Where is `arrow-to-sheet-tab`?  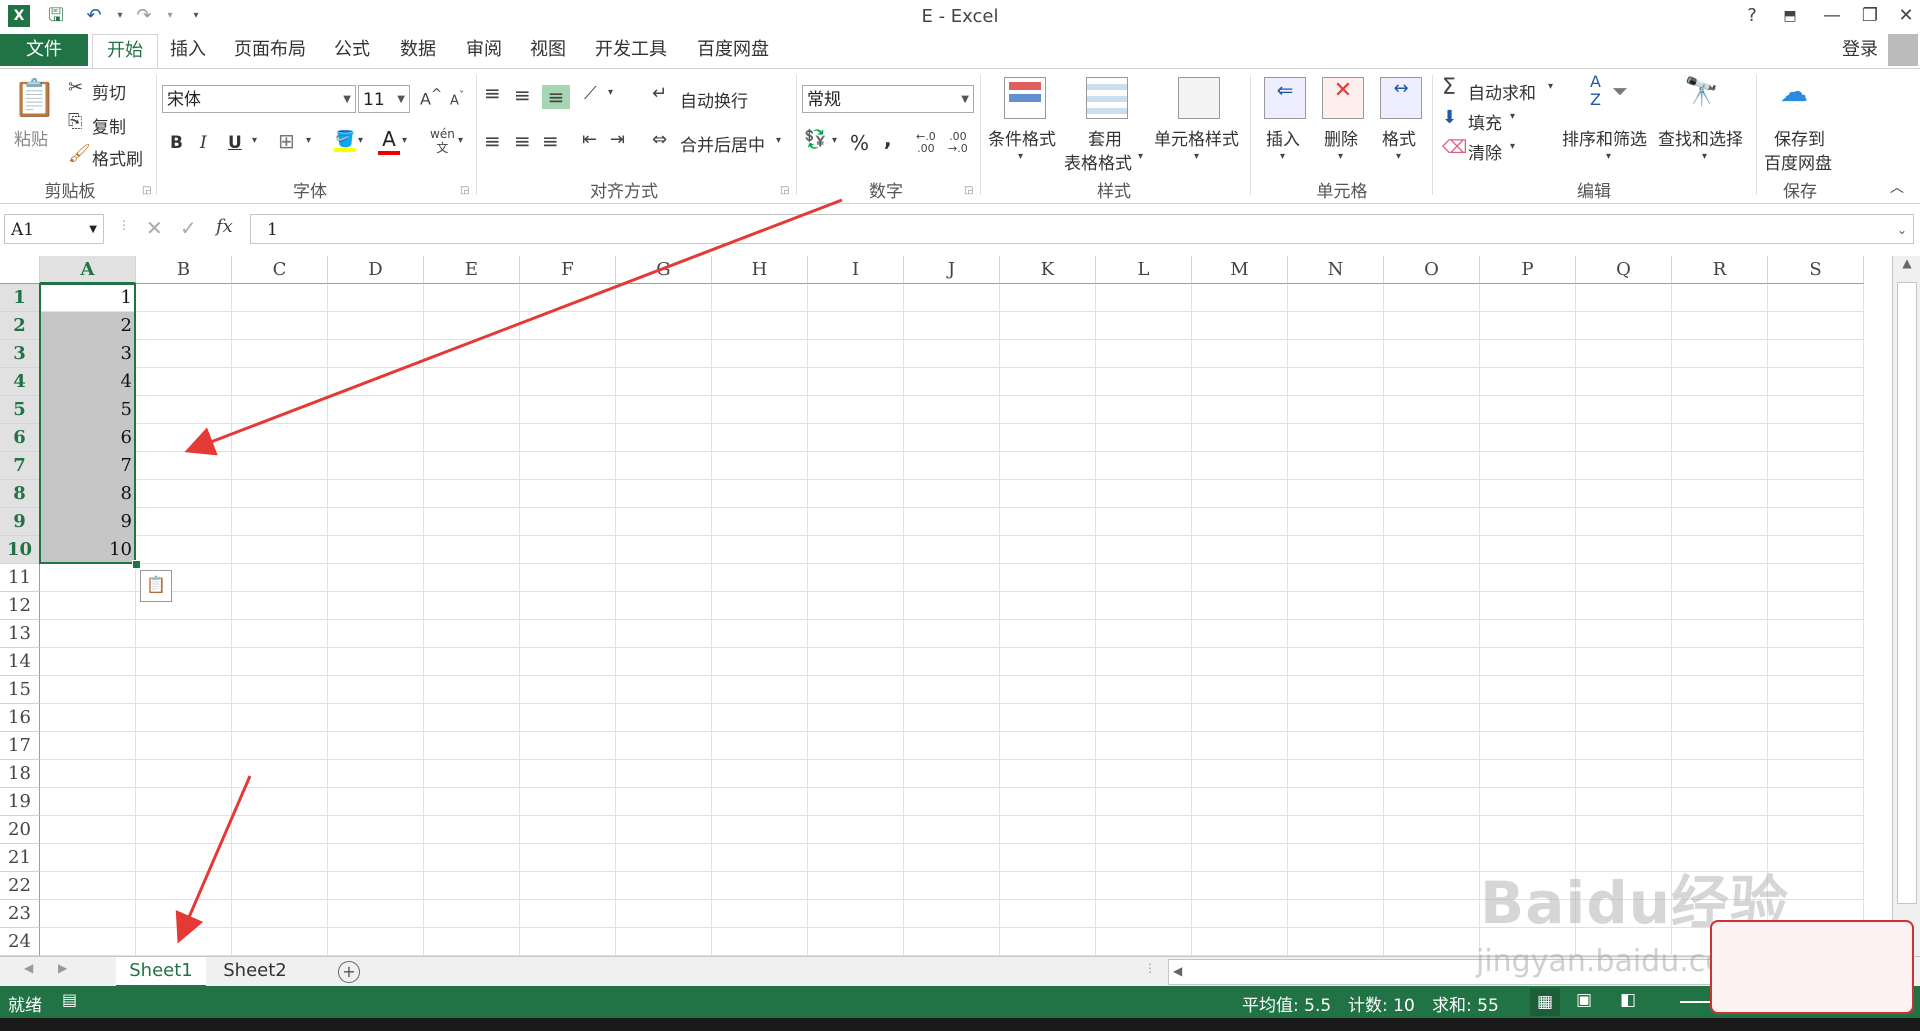 arrow-to-sheet-tab is located at coordinates (213, 859).